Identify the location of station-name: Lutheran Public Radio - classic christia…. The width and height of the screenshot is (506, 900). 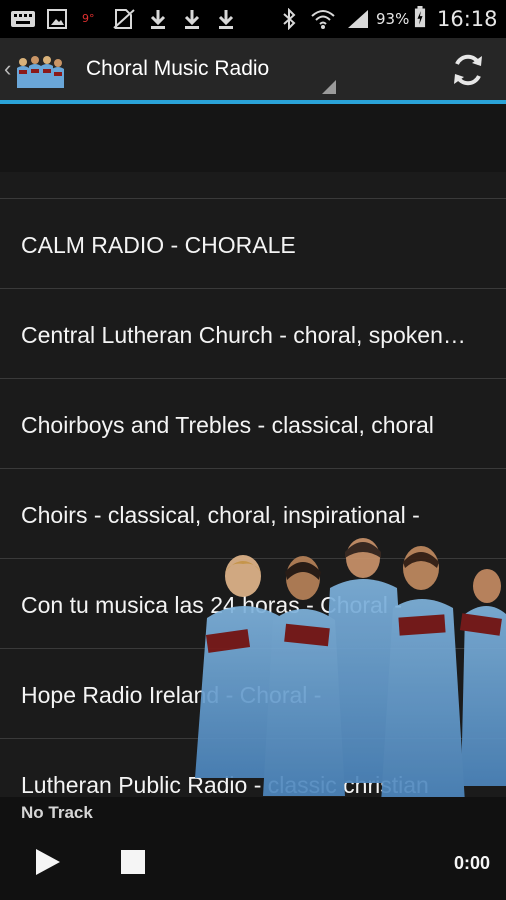
(225, 784).